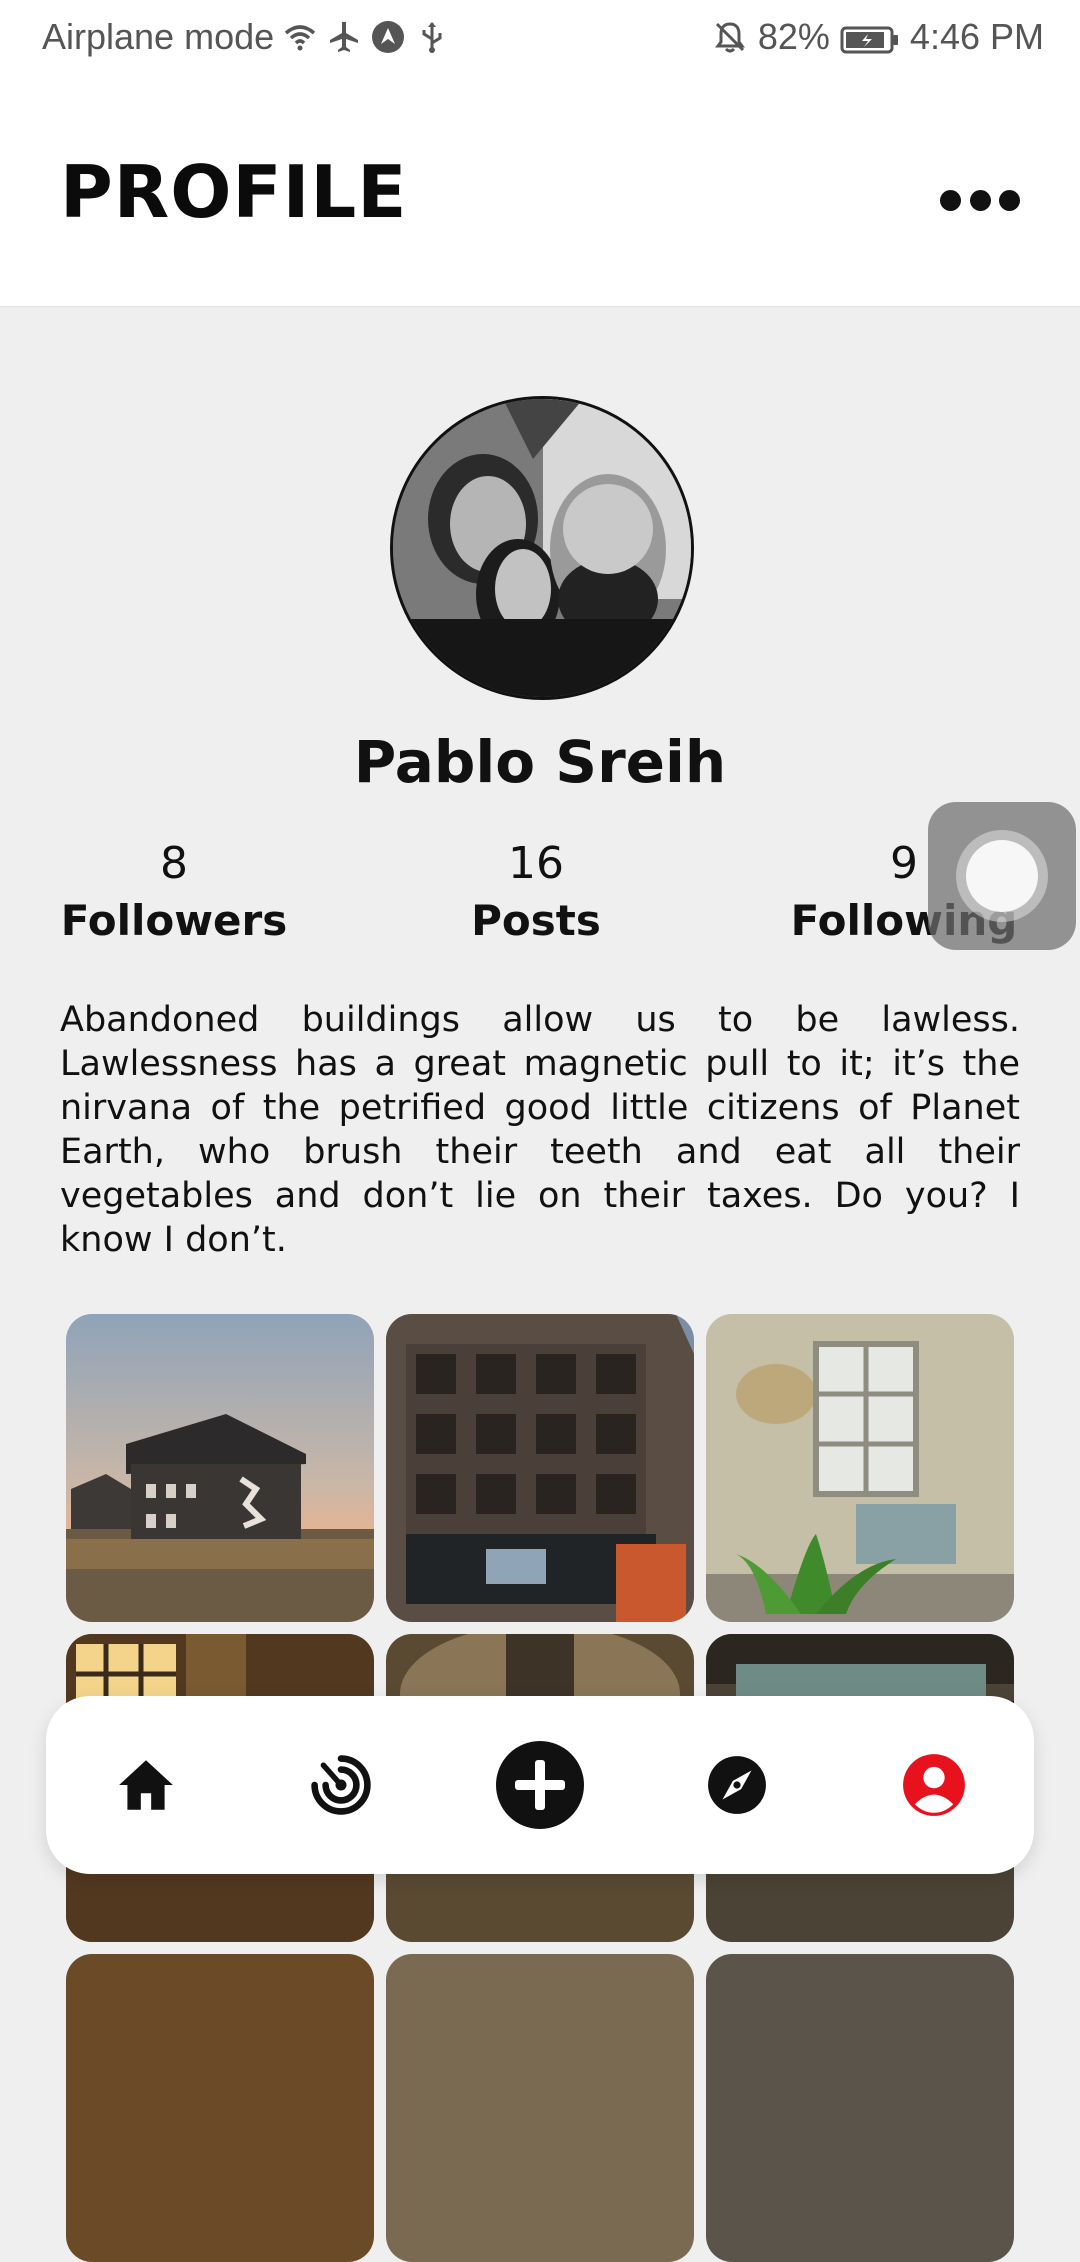 The image size is (1080, 2262). I want to click on more-horizontal-icon, so click(950, 200).